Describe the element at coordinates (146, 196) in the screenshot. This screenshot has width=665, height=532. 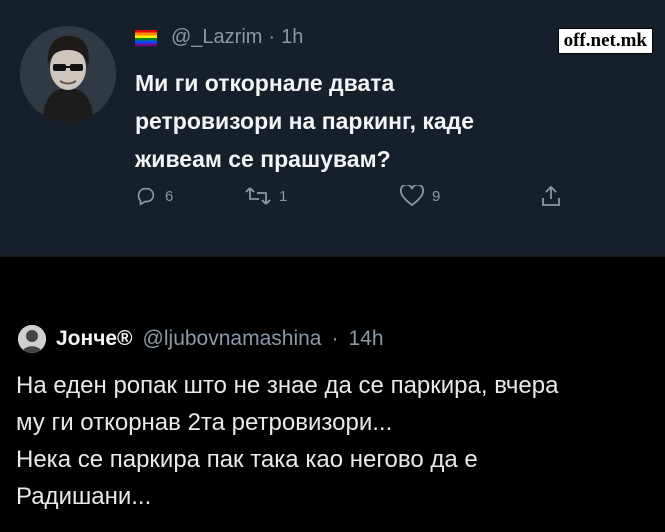
I see `reply-icon` at that location.